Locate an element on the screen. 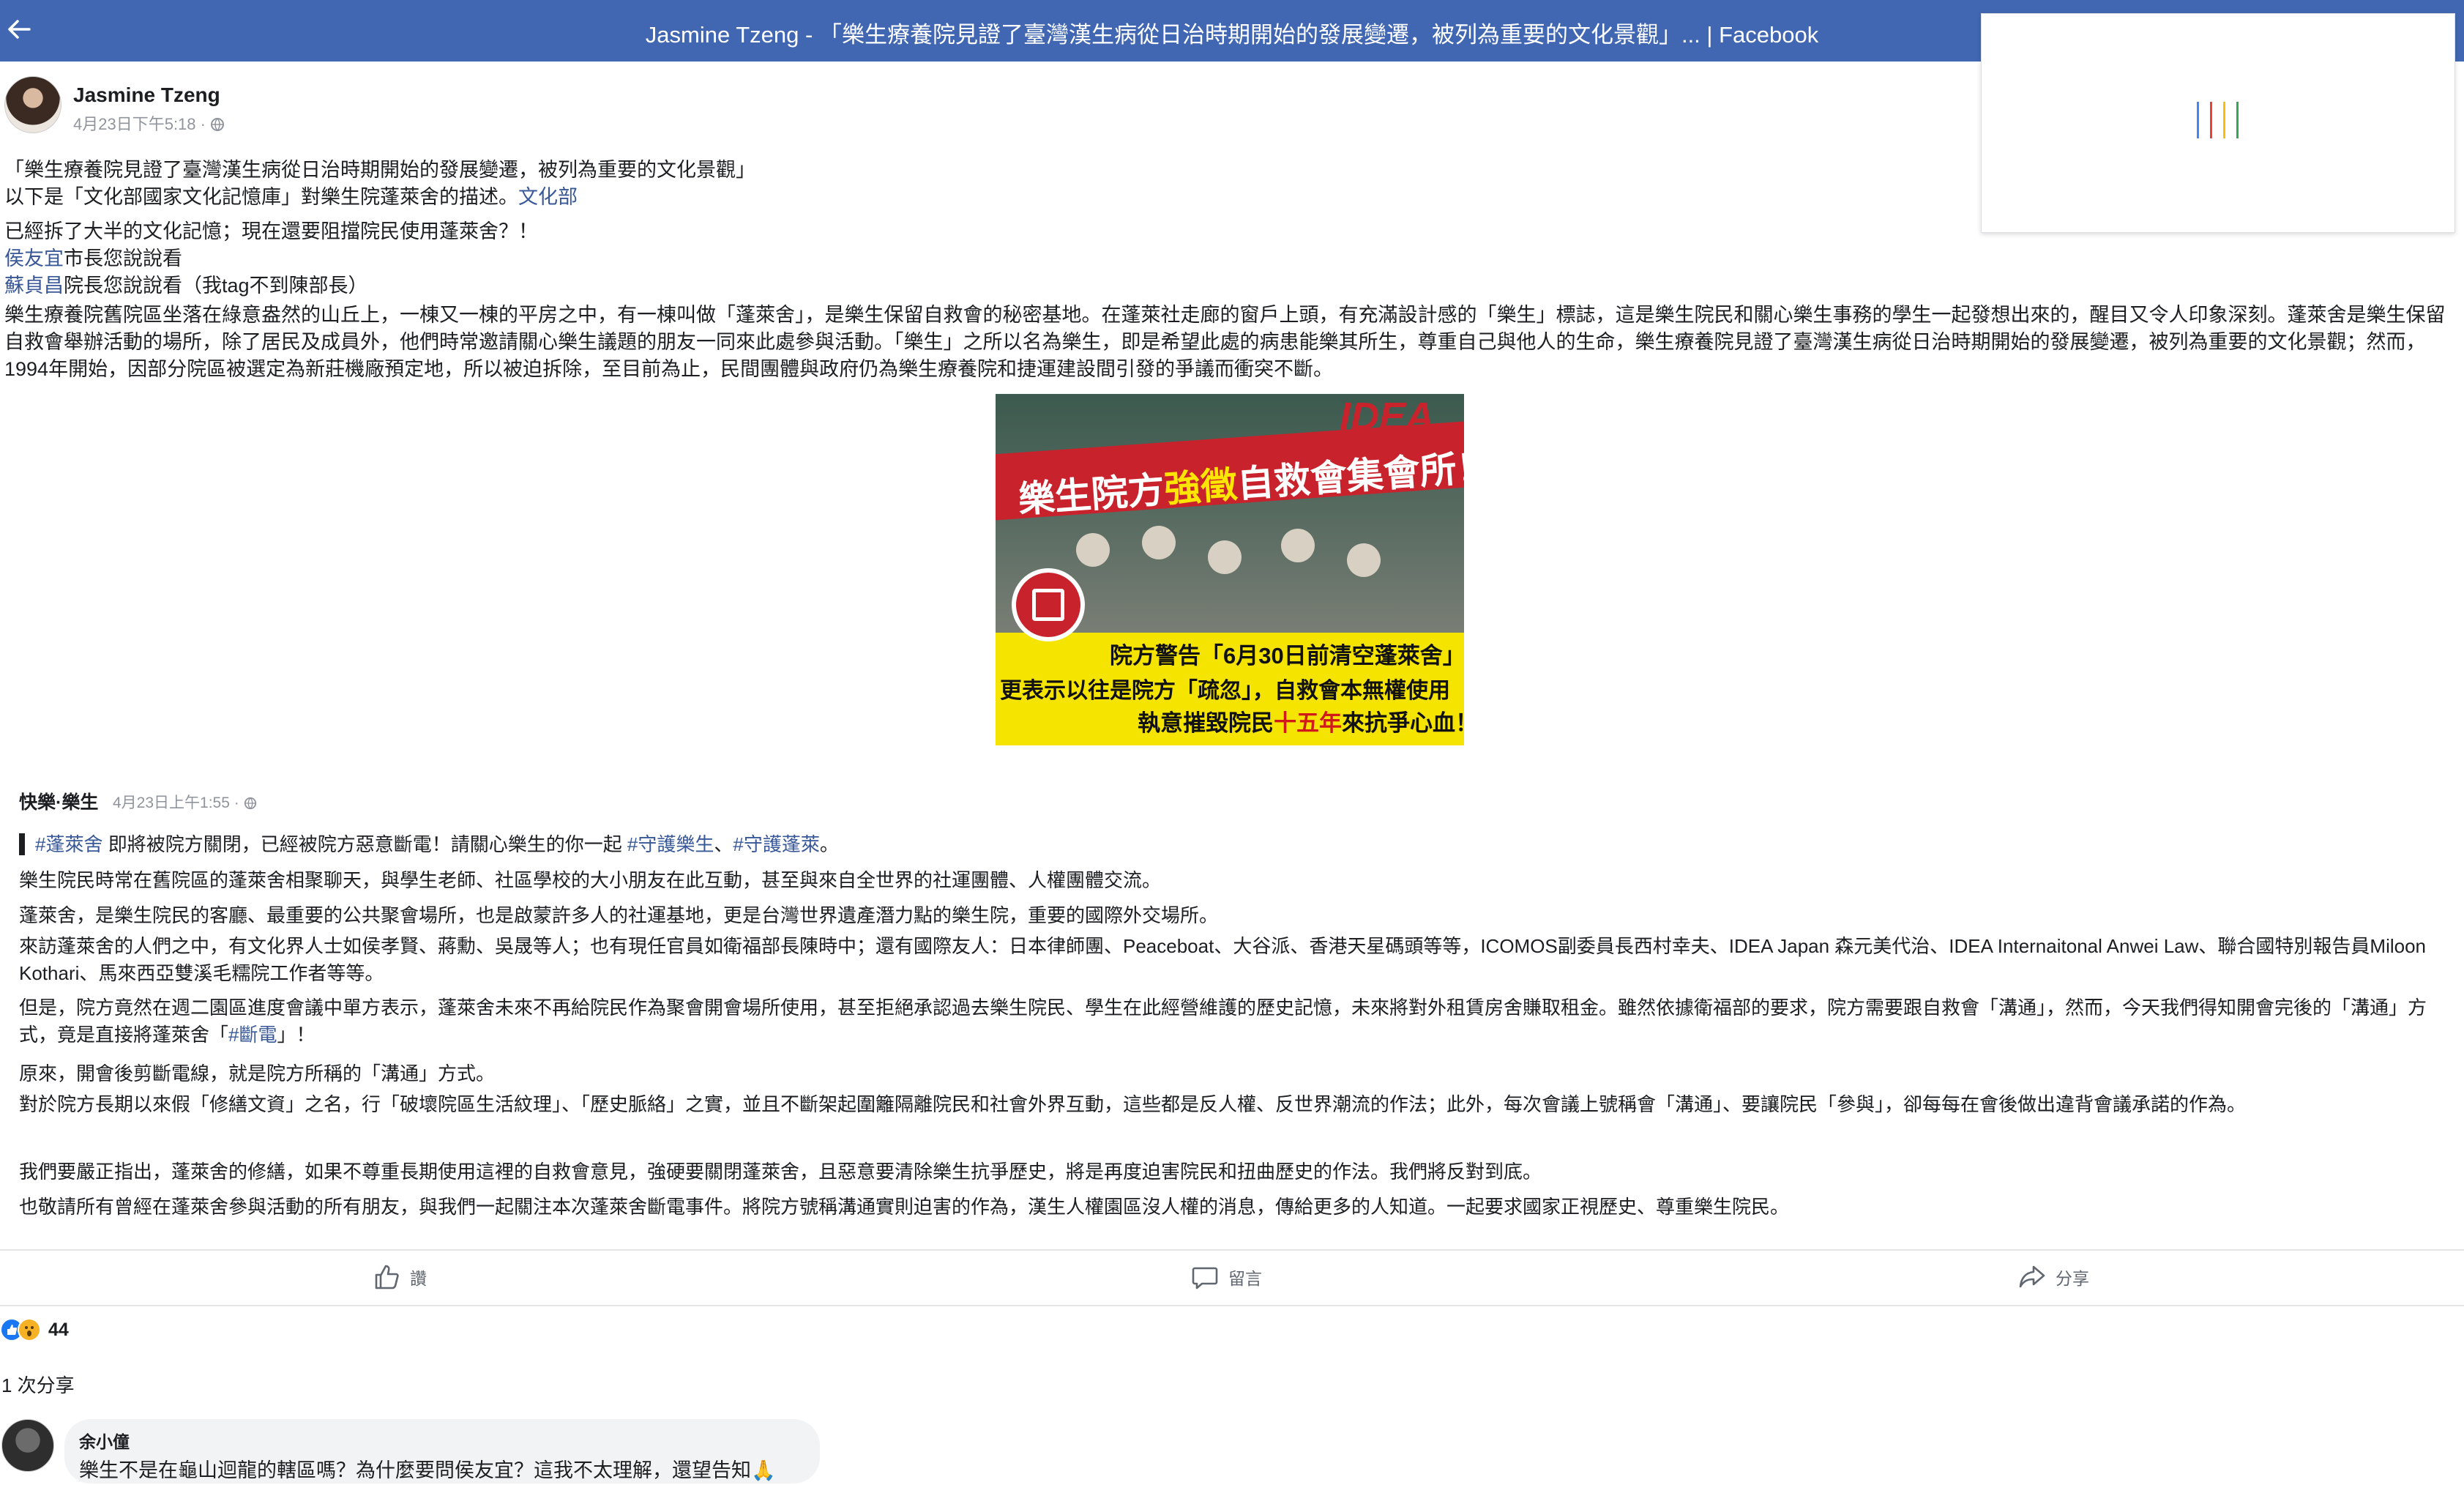 The height and width of the screenshot is (1485, 2464). image-caption-line-3-c: 來抗爭心血！ is located at coordinates (1403, 723).